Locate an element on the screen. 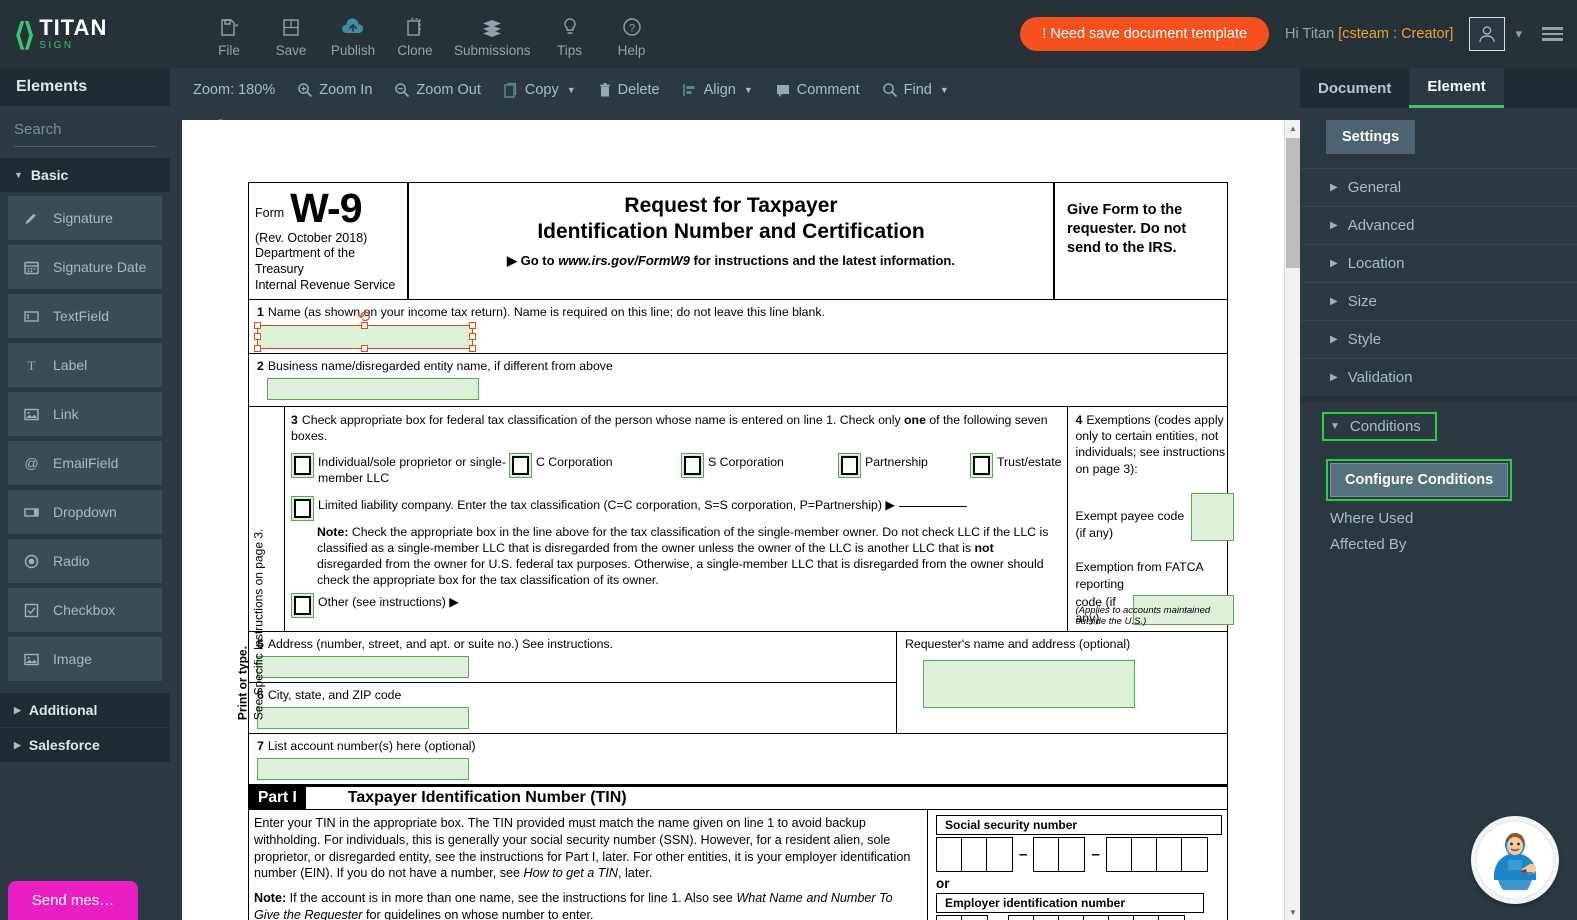  accordion-size: ▶ Size is located at coordinates (1438, 301).